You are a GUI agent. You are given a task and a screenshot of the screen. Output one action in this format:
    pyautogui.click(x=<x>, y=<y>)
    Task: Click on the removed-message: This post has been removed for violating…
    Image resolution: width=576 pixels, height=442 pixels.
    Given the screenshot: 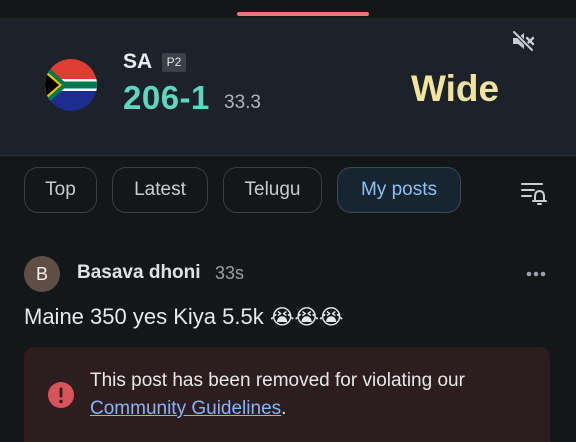 What is the action you would take?
    pyautogui.click(x=277, y=380)
    